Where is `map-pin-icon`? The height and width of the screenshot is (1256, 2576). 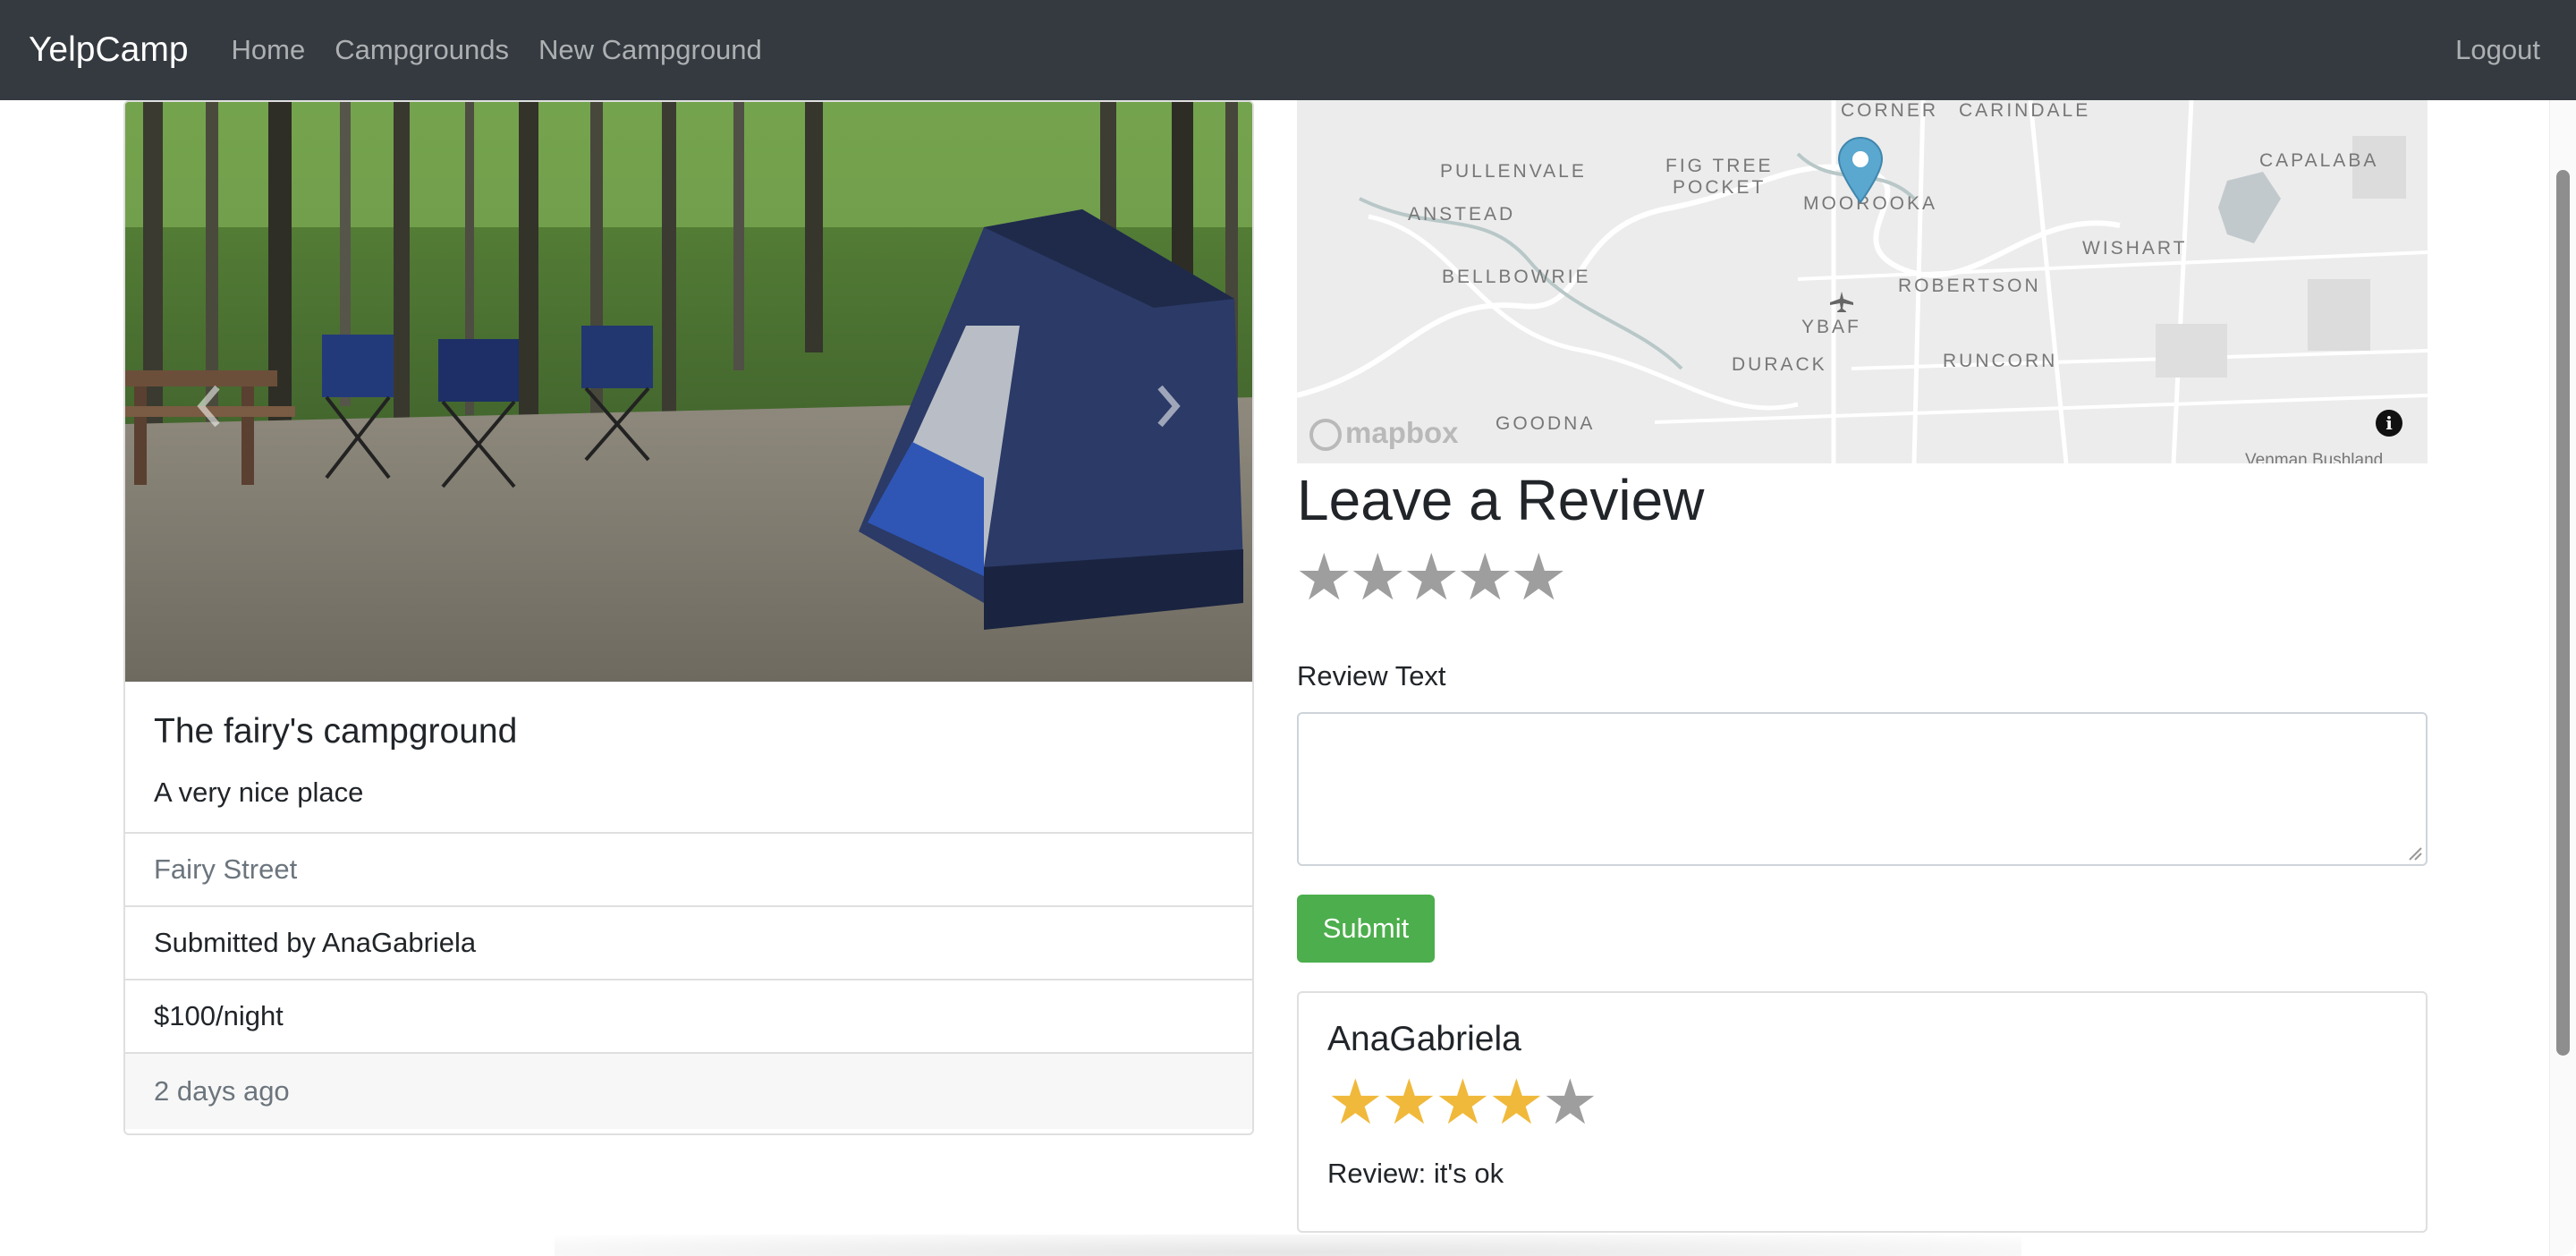 map-pin-icon is located at coordinates (1860, 168).